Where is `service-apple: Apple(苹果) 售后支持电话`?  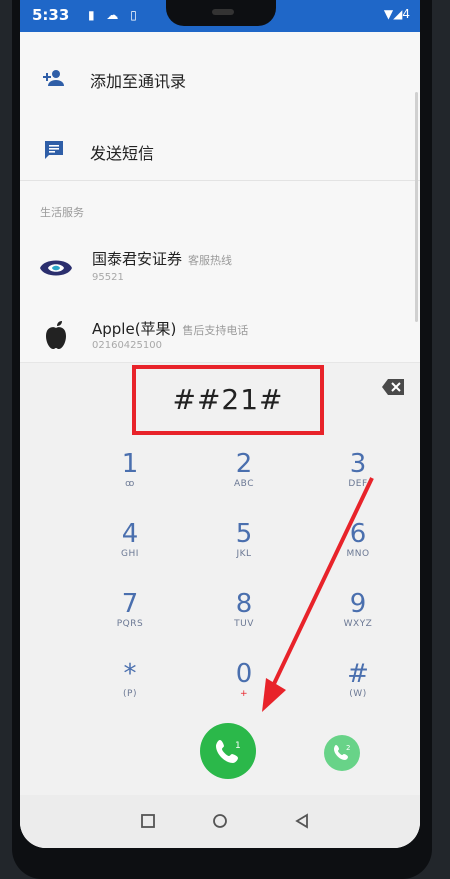
service-apple: Apple(苹果) 售后支持电话 is located at coordinates (170, 328).